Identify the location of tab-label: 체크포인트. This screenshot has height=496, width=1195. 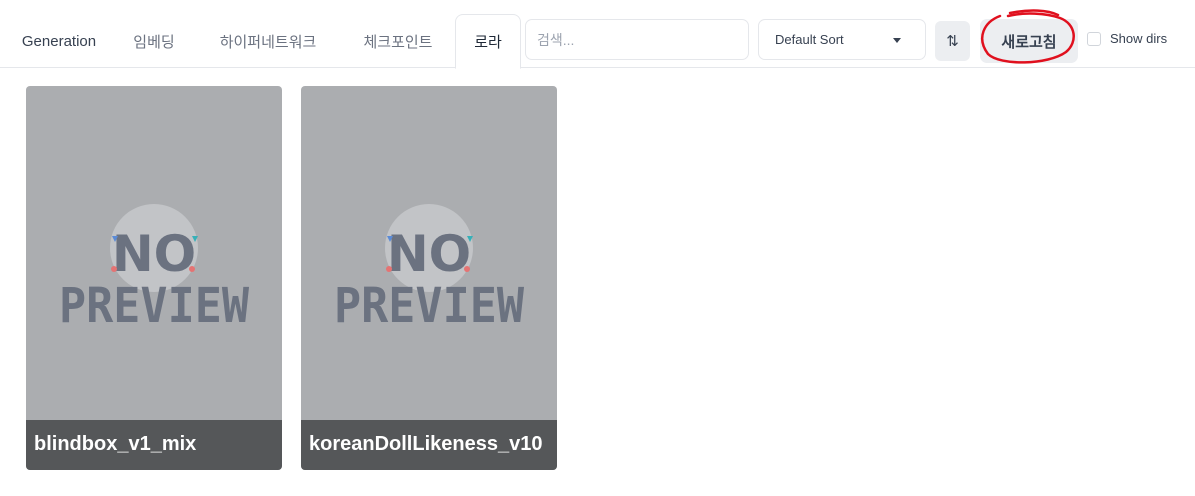
(398, 42).